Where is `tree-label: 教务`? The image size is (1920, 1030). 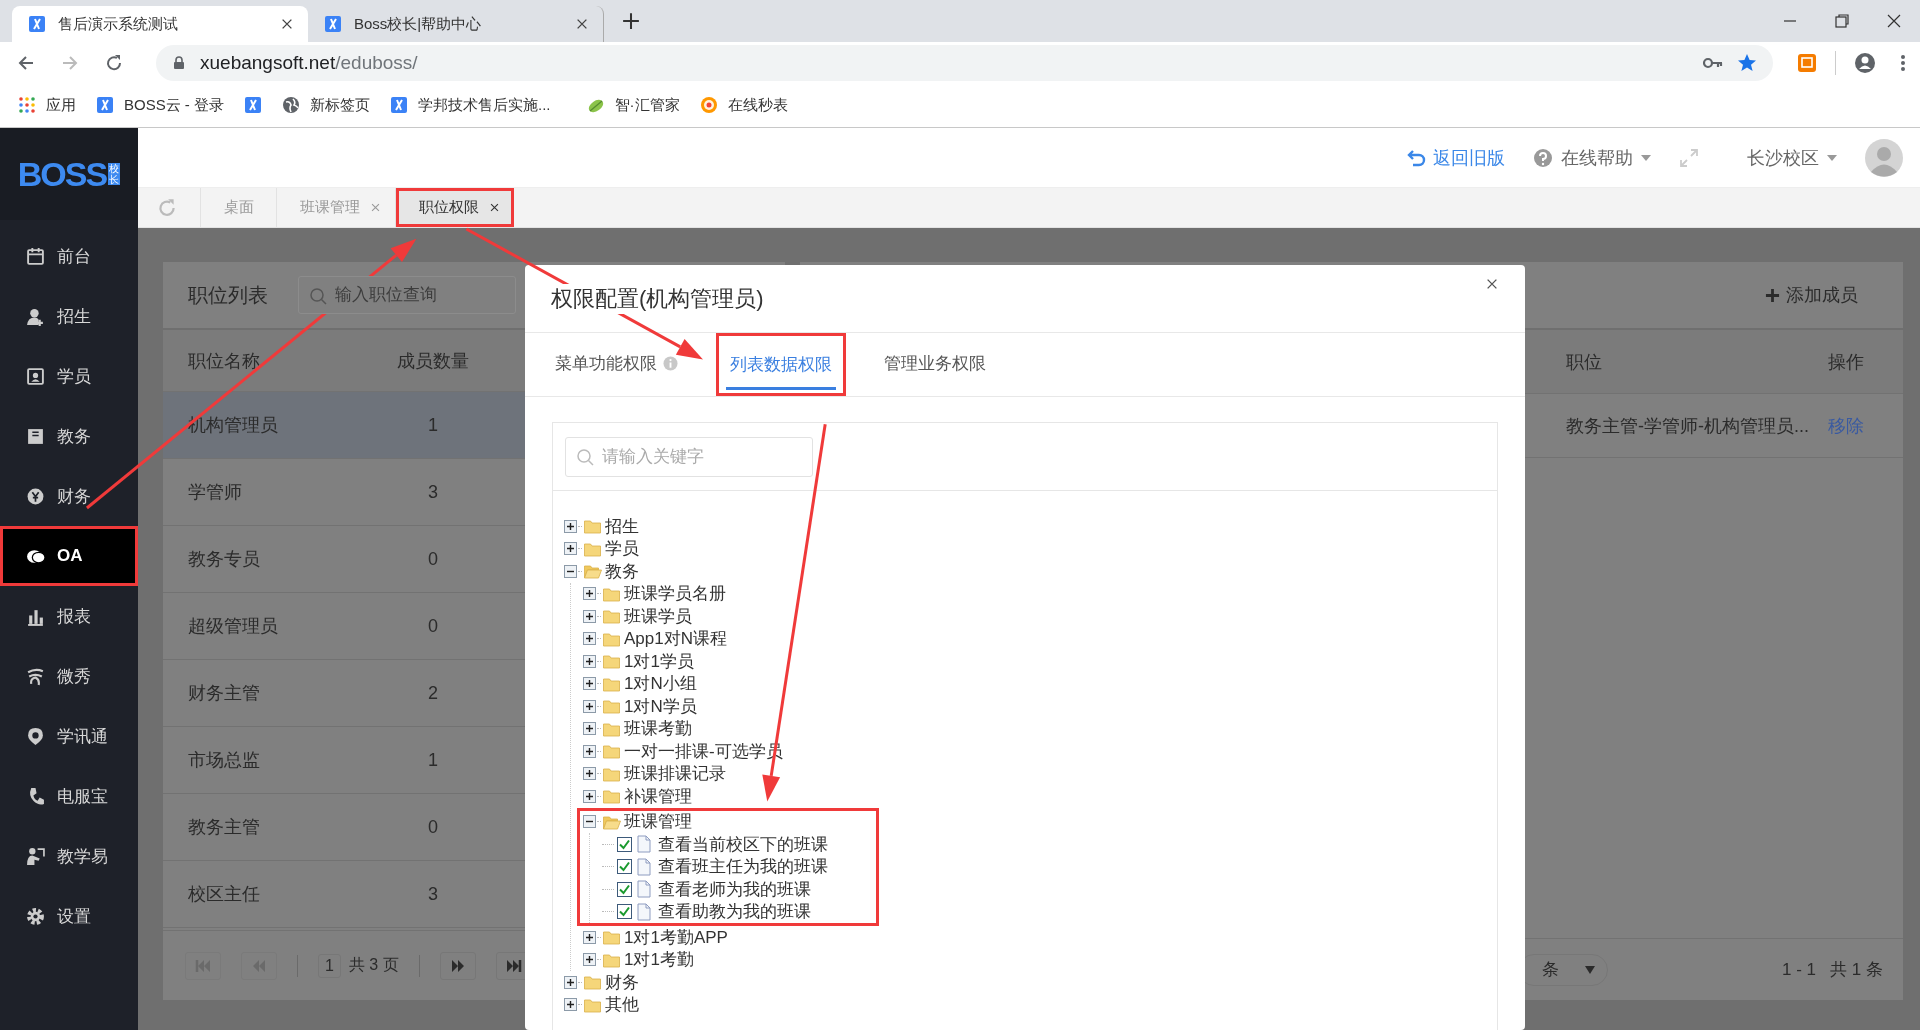
tree-label: 教务 is located at coordinates (622, 571).